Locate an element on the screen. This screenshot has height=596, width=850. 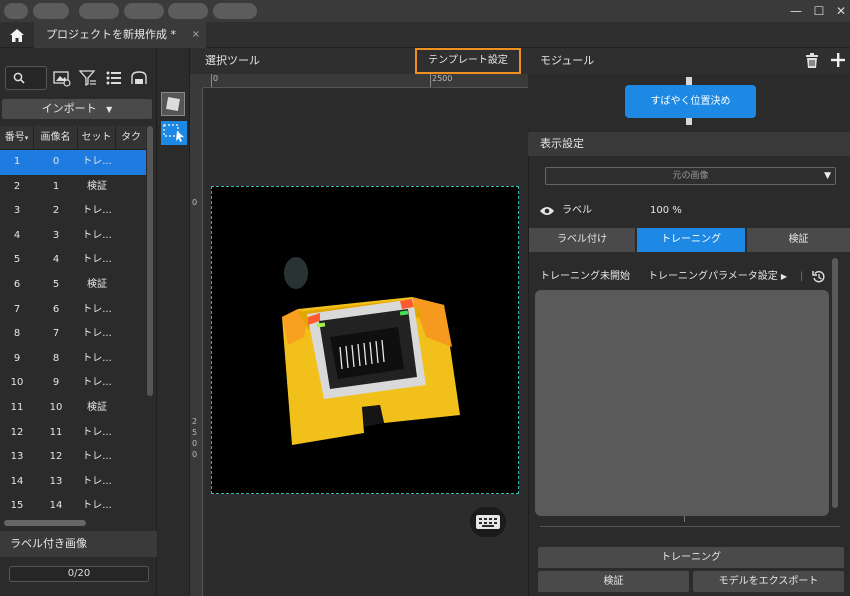
selection-tool is located at coordinates (174, 133).